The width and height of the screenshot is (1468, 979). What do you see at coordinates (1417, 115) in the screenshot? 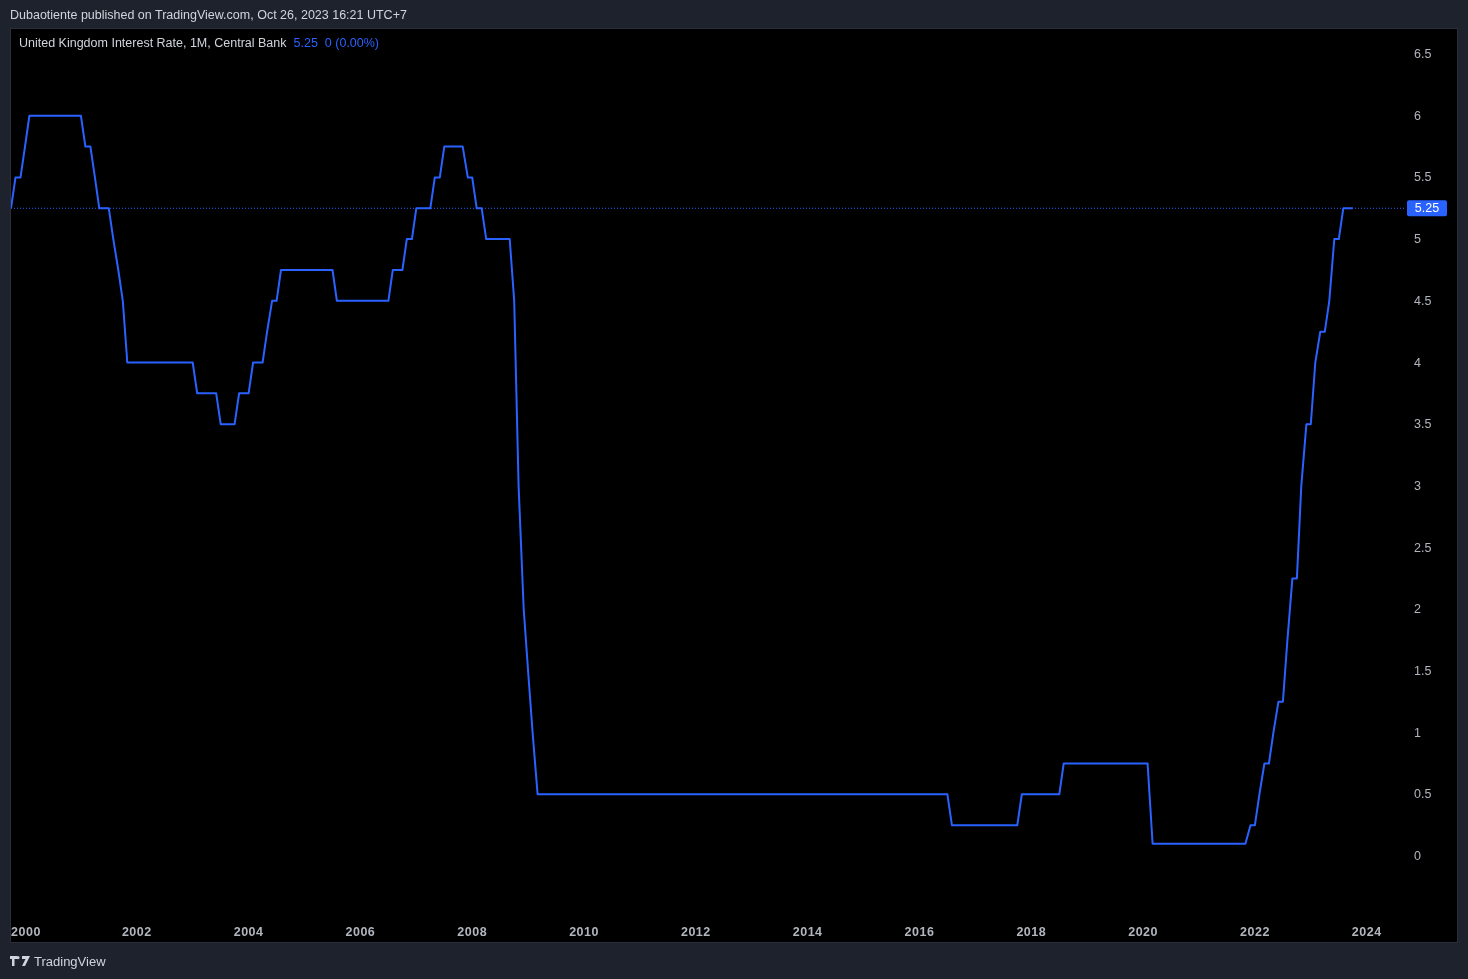
I see `y-axis-label: 6` at bounding box center [1417, 115].